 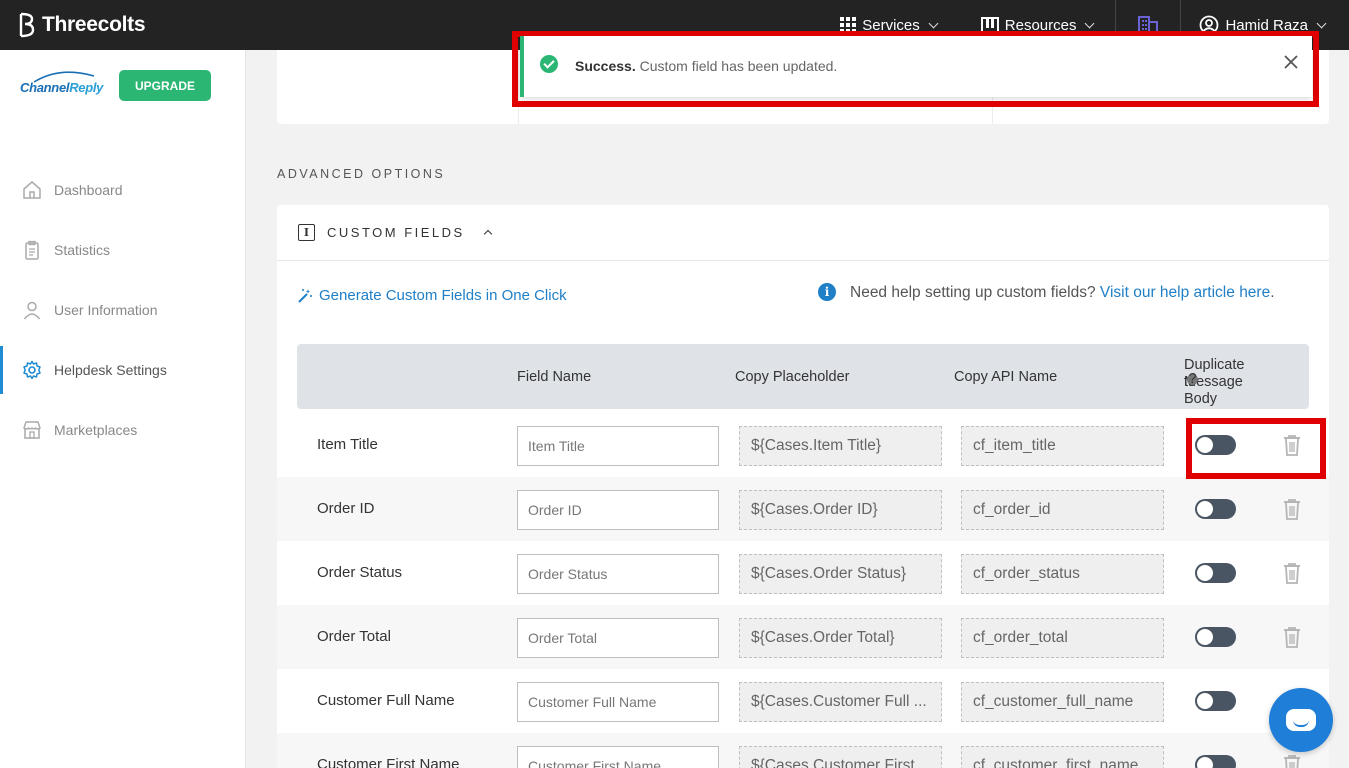 I want to click on store-icon, so click(x=32, y=430).